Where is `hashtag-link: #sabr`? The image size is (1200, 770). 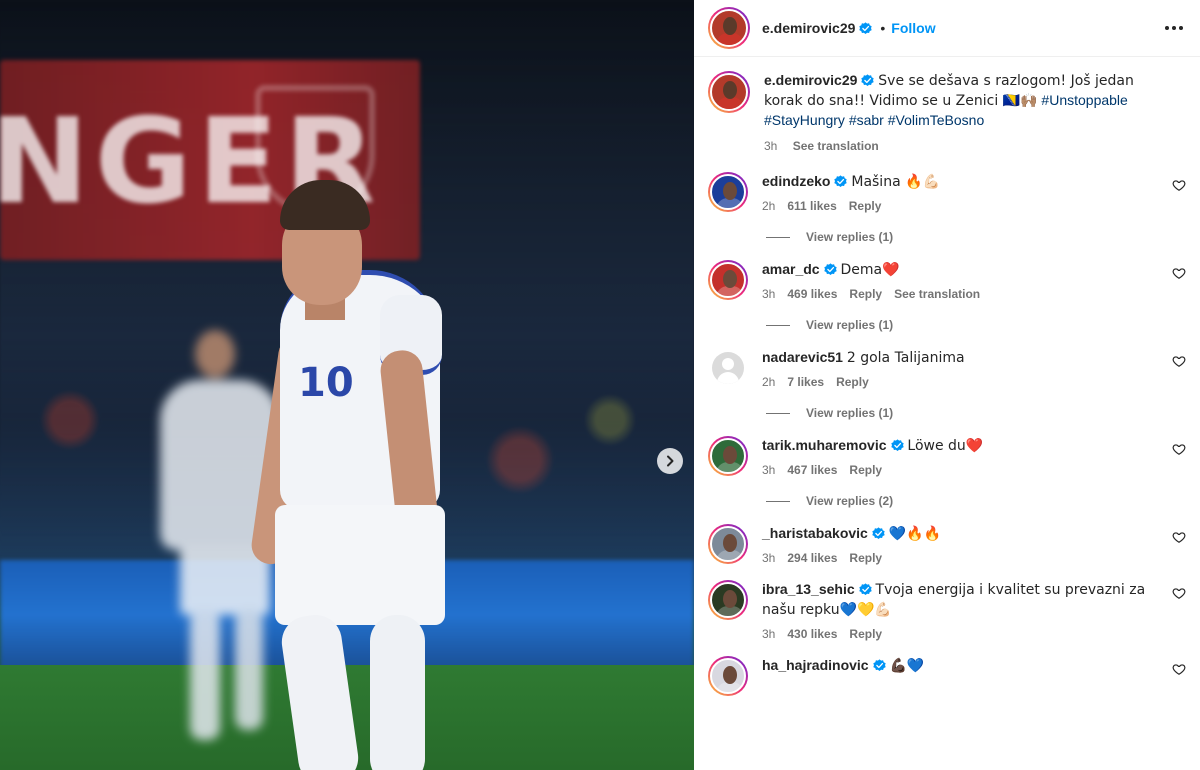
hashtag-link: #sabr is located at coordinates (866, 120).